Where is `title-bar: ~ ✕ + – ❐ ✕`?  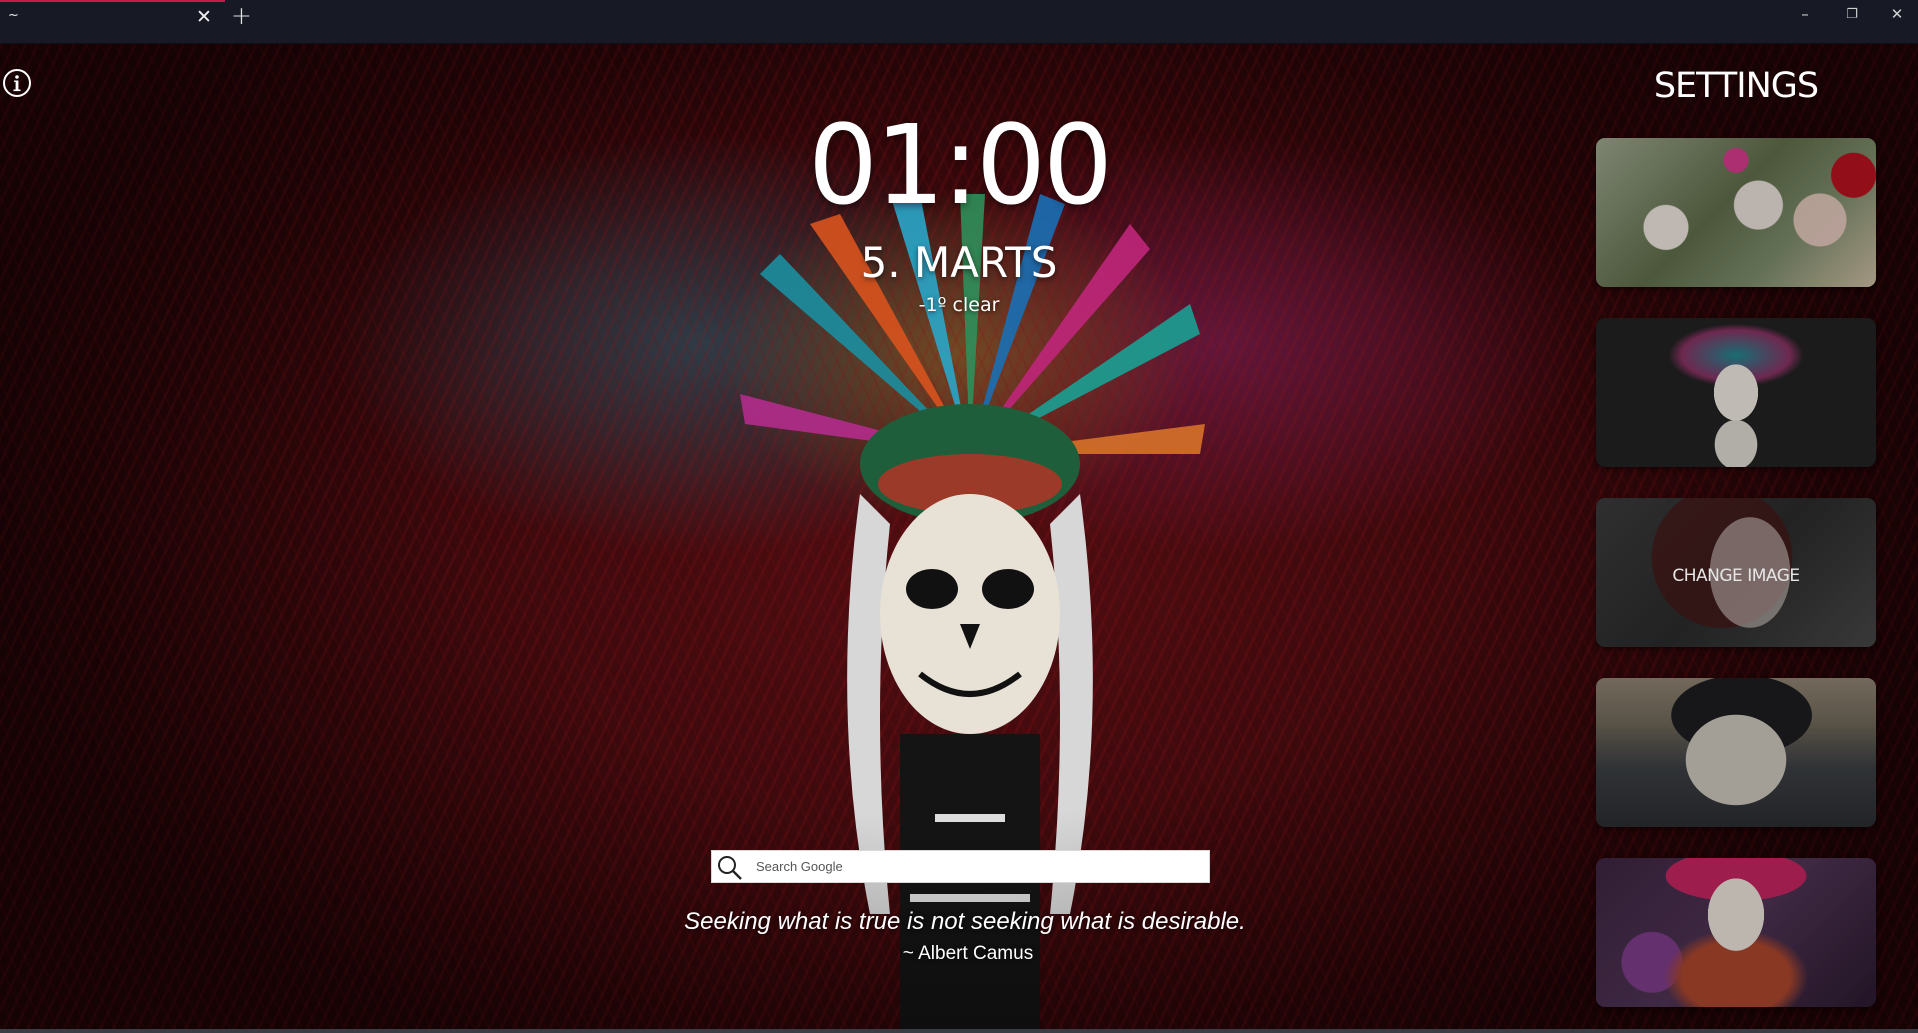
title-bar: ~ ✕ + – ❐ ✕ is located at coordinates (959, 22).